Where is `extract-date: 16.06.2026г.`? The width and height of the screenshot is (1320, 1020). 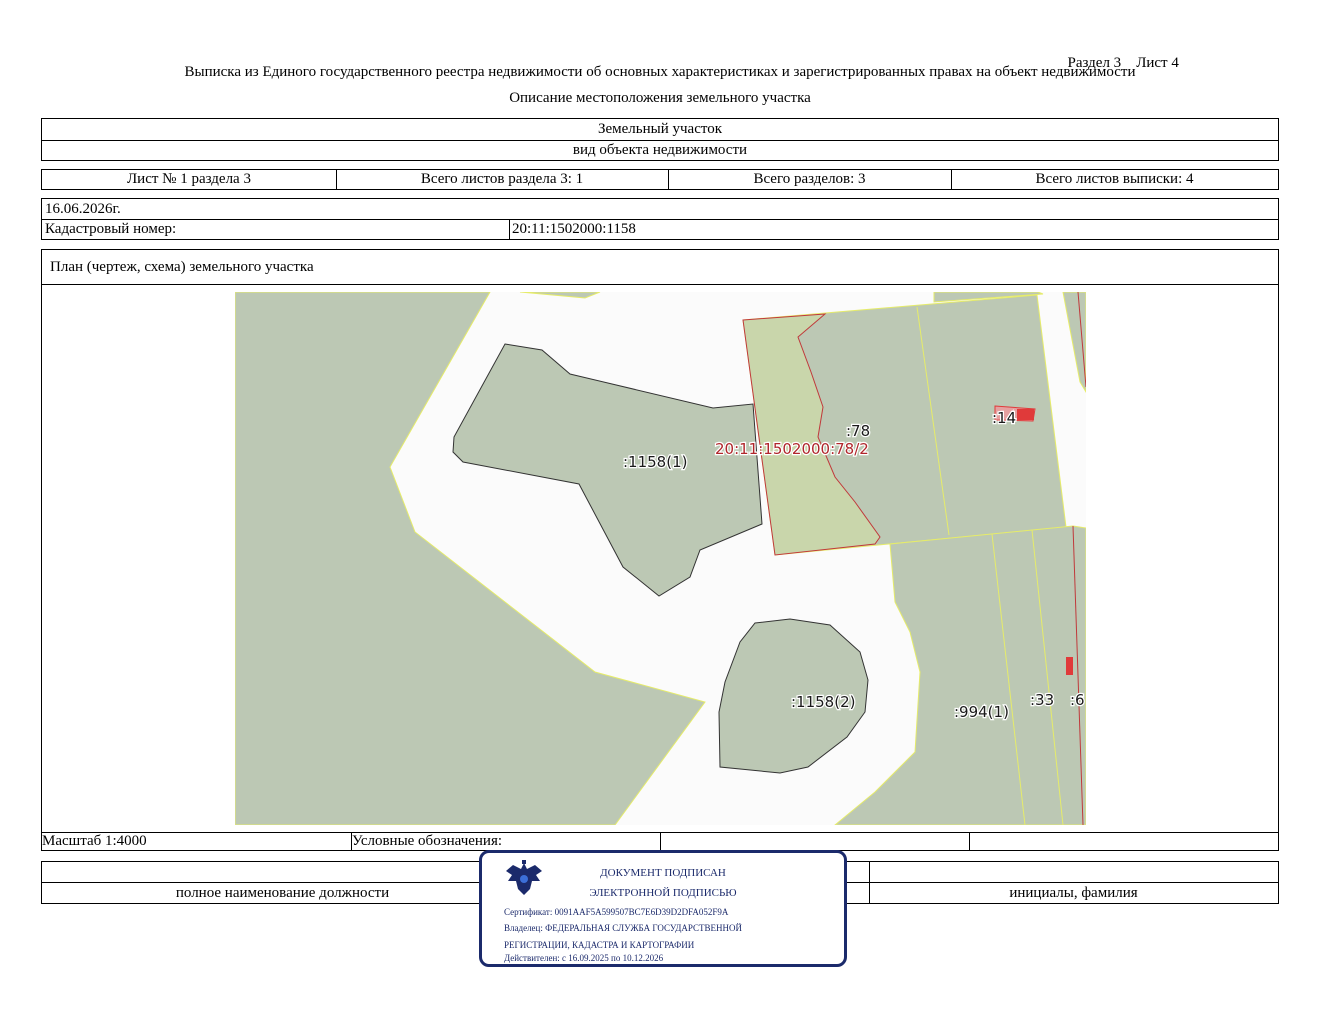
extract-date: 16.06.2026г. is located at coordinates (83, 208).